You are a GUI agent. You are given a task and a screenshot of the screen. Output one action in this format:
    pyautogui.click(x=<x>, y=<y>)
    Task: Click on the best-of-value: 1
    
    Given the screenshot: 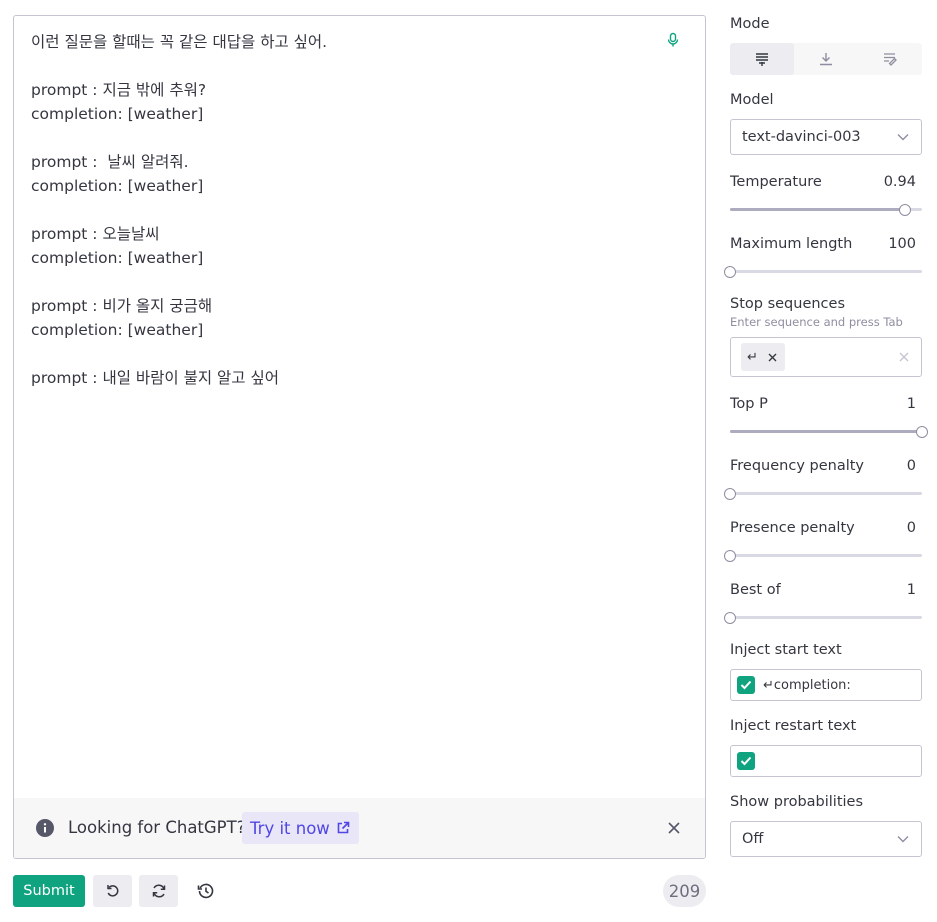 What is the action you would take?
    pyautogui.click(x=914, y=590)
    